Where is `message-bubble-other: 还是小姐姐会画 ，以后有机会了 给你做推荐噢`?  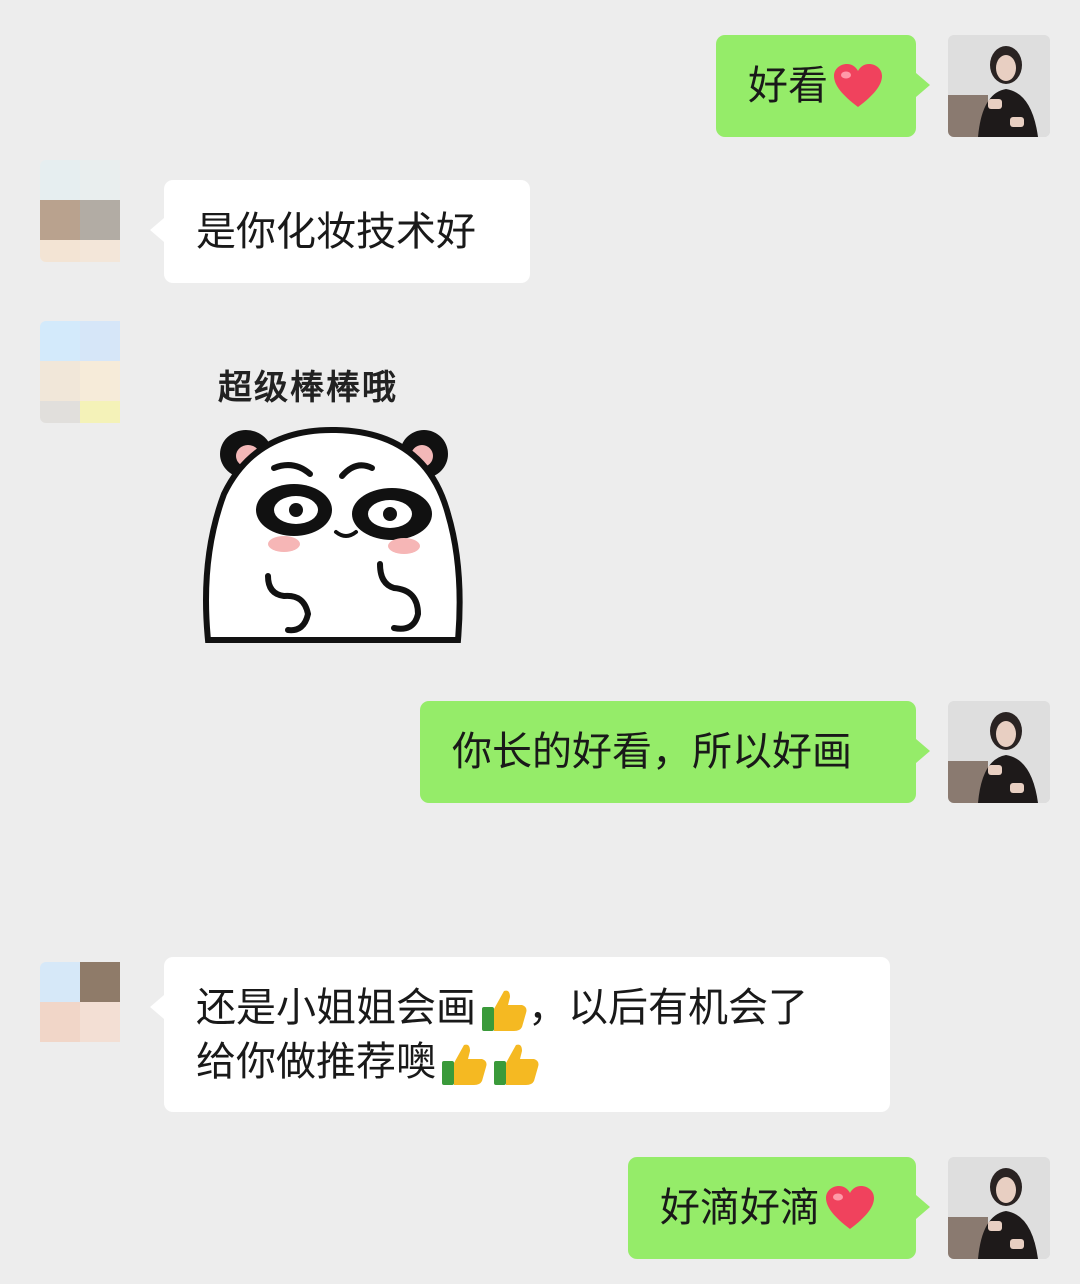
message-bubble-other: 还是小姐姐会画 ，以后有机会了 给你做推荐噢 is located at coordinates (520, 1034).